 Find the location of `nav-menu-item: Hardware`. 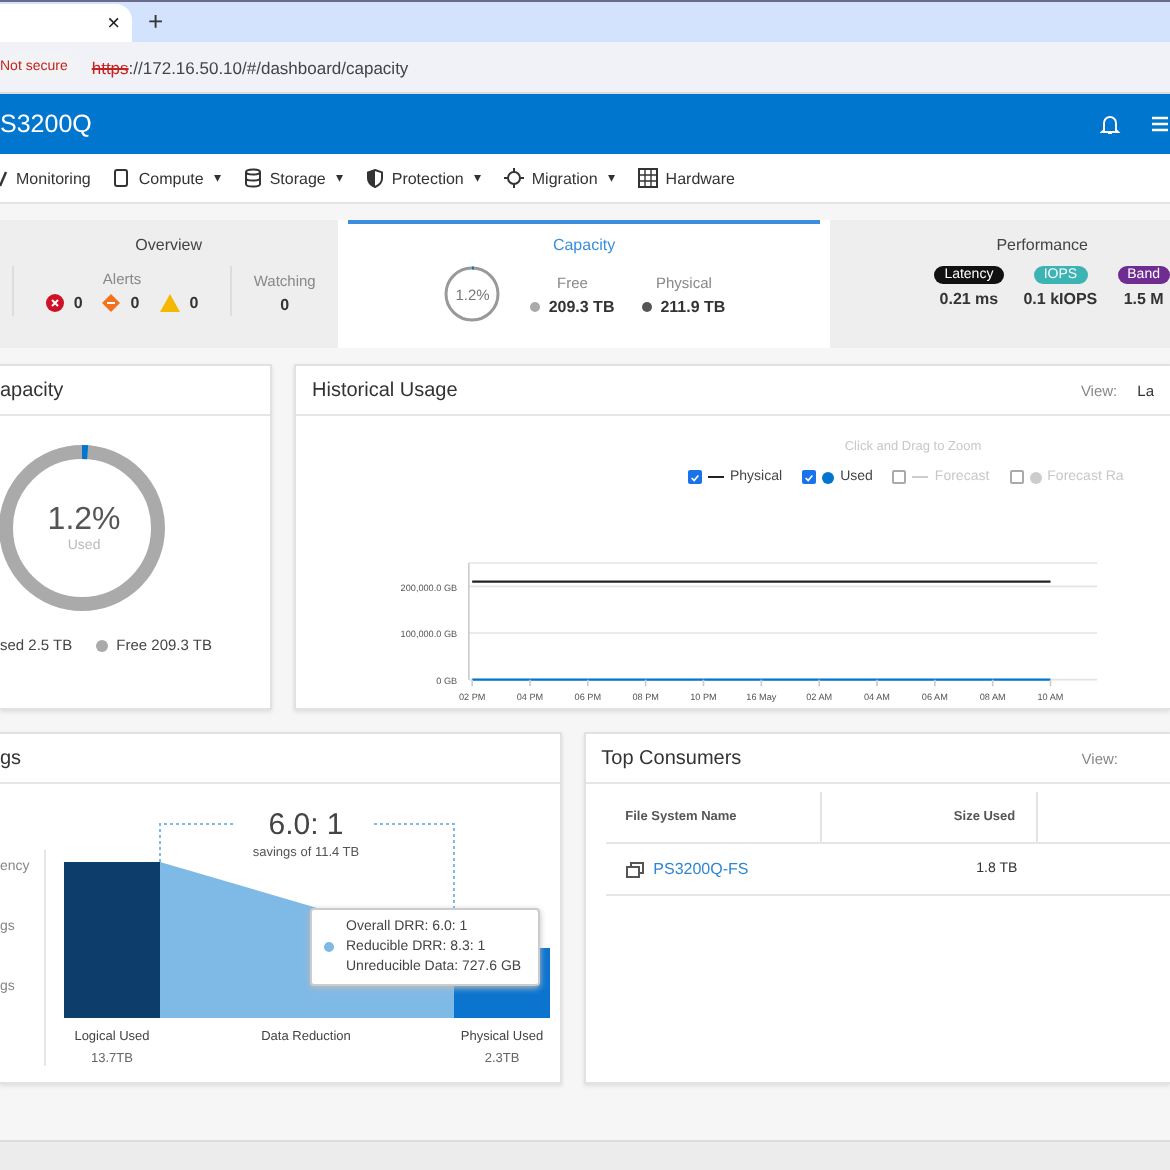

nav-menu-item: Hardware is located at coordinates (686, 178).